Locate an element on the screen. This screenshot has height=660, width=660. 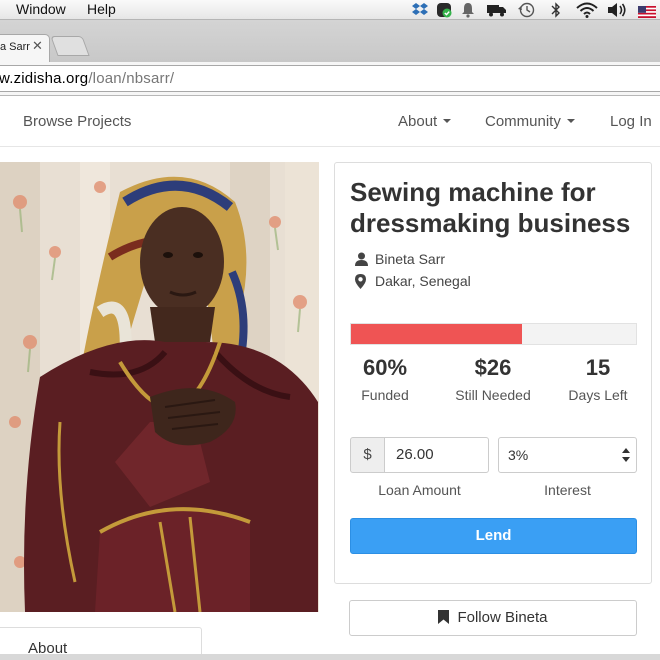
loan-title: Sewing machine for dressmaking business is located at coordinates (490, 207).